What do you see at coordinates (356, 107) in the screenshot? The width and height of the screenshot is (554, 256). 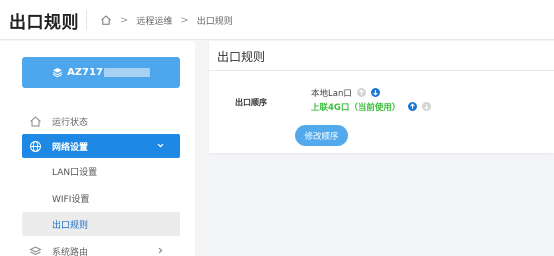 I see `port-label: 上联4G口（当前使用）` at bounding box center [356, 107].